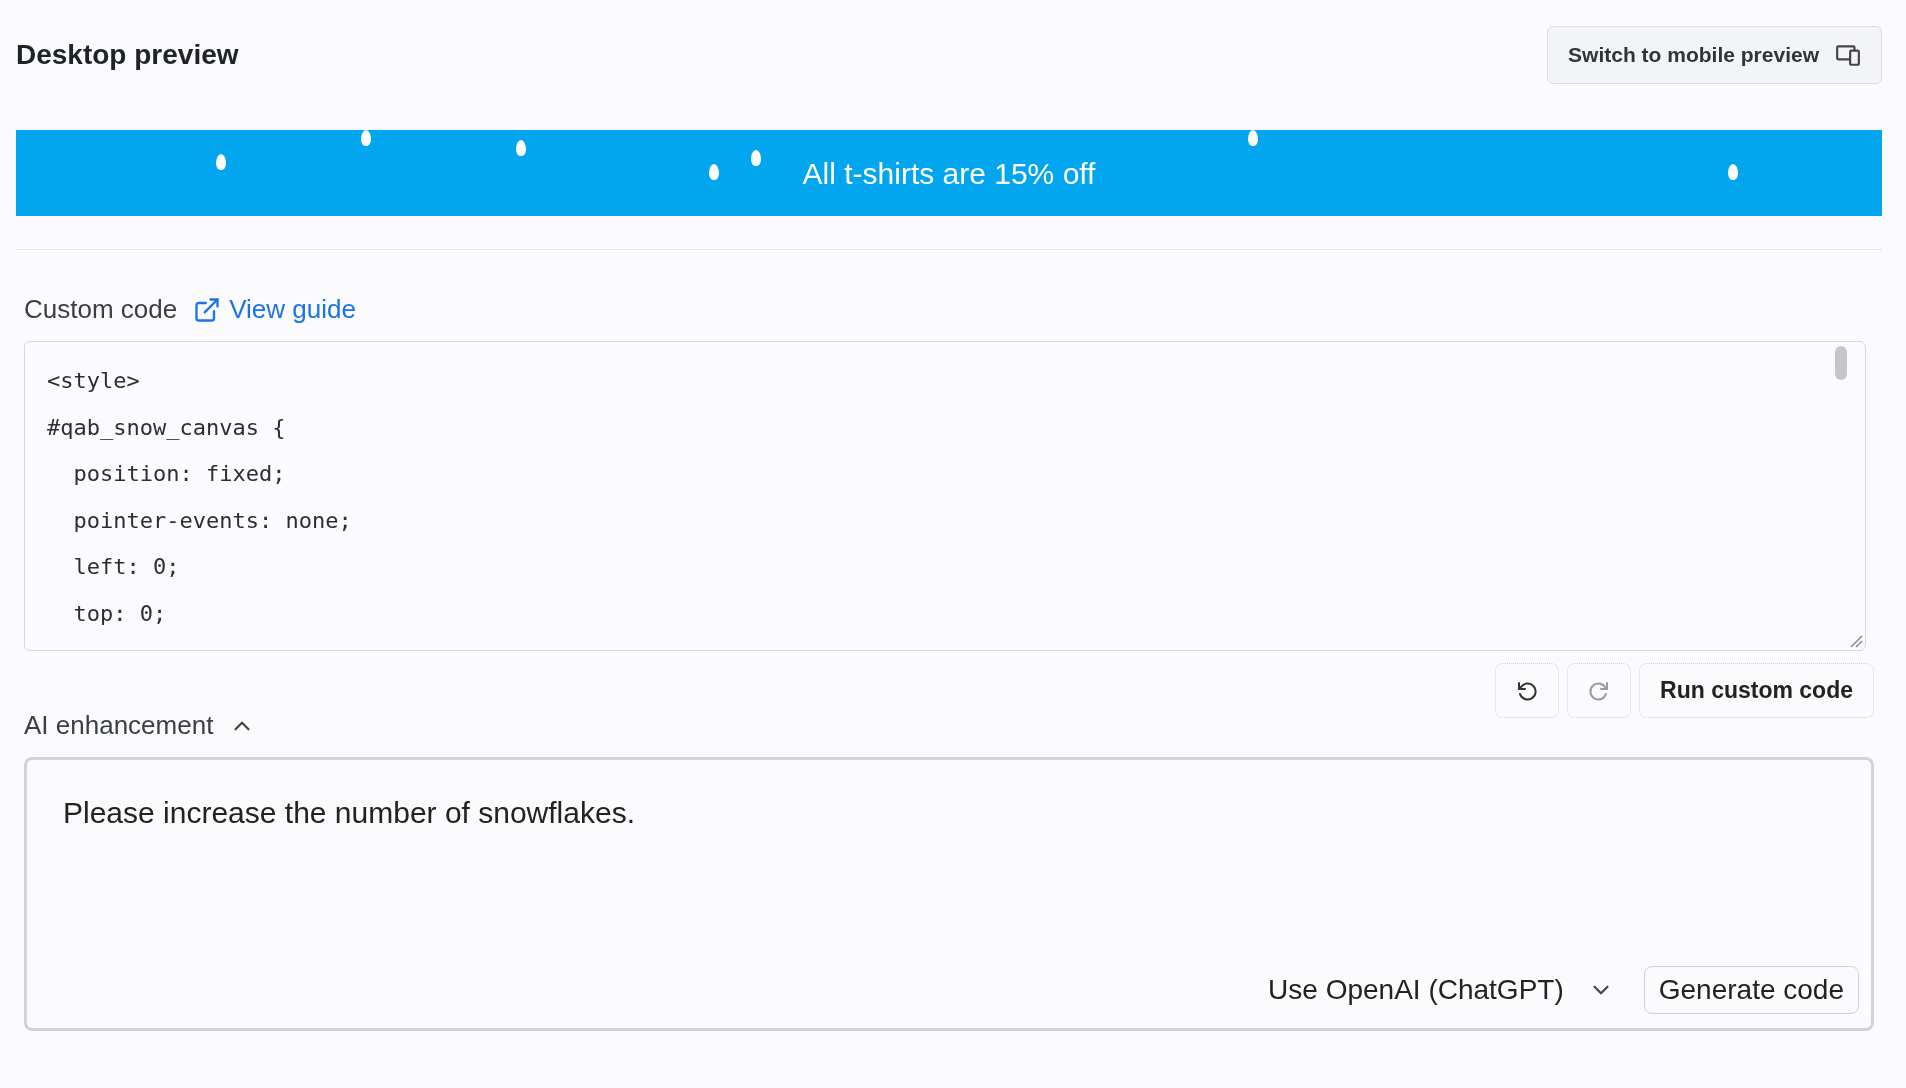 Image resolution: width=1906 pixels, height=1088 pixels. I want to click on code-line: left: 0;, so click(126, 567).